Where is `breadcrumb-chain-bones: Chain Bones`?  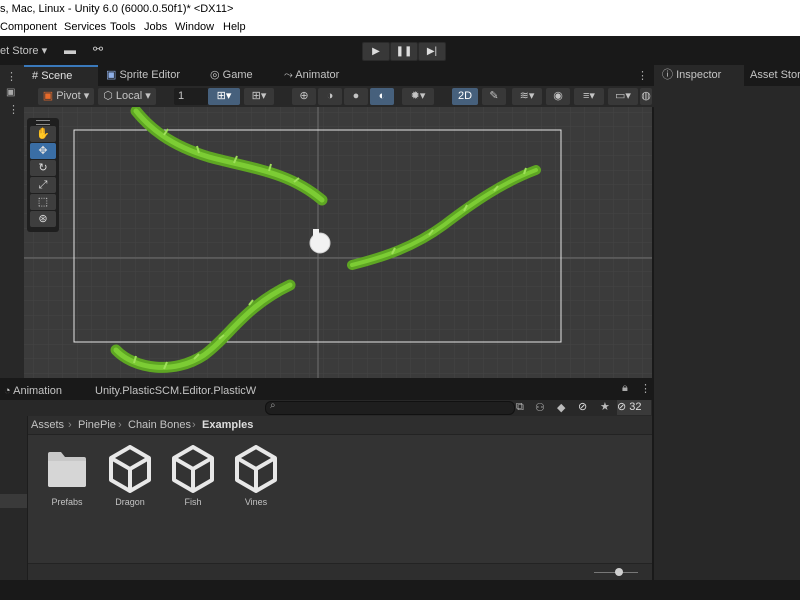 breadcrumb-chain-bones: Chain Bones is located at coordinates (159, 425).